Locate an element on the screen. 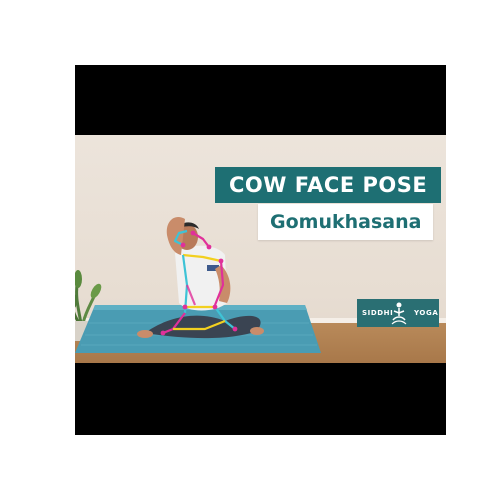 The width and height of the screenshot is (500, 500). pose-subtitle-banner: Gomukhasana is located at coordinates (346, 222).